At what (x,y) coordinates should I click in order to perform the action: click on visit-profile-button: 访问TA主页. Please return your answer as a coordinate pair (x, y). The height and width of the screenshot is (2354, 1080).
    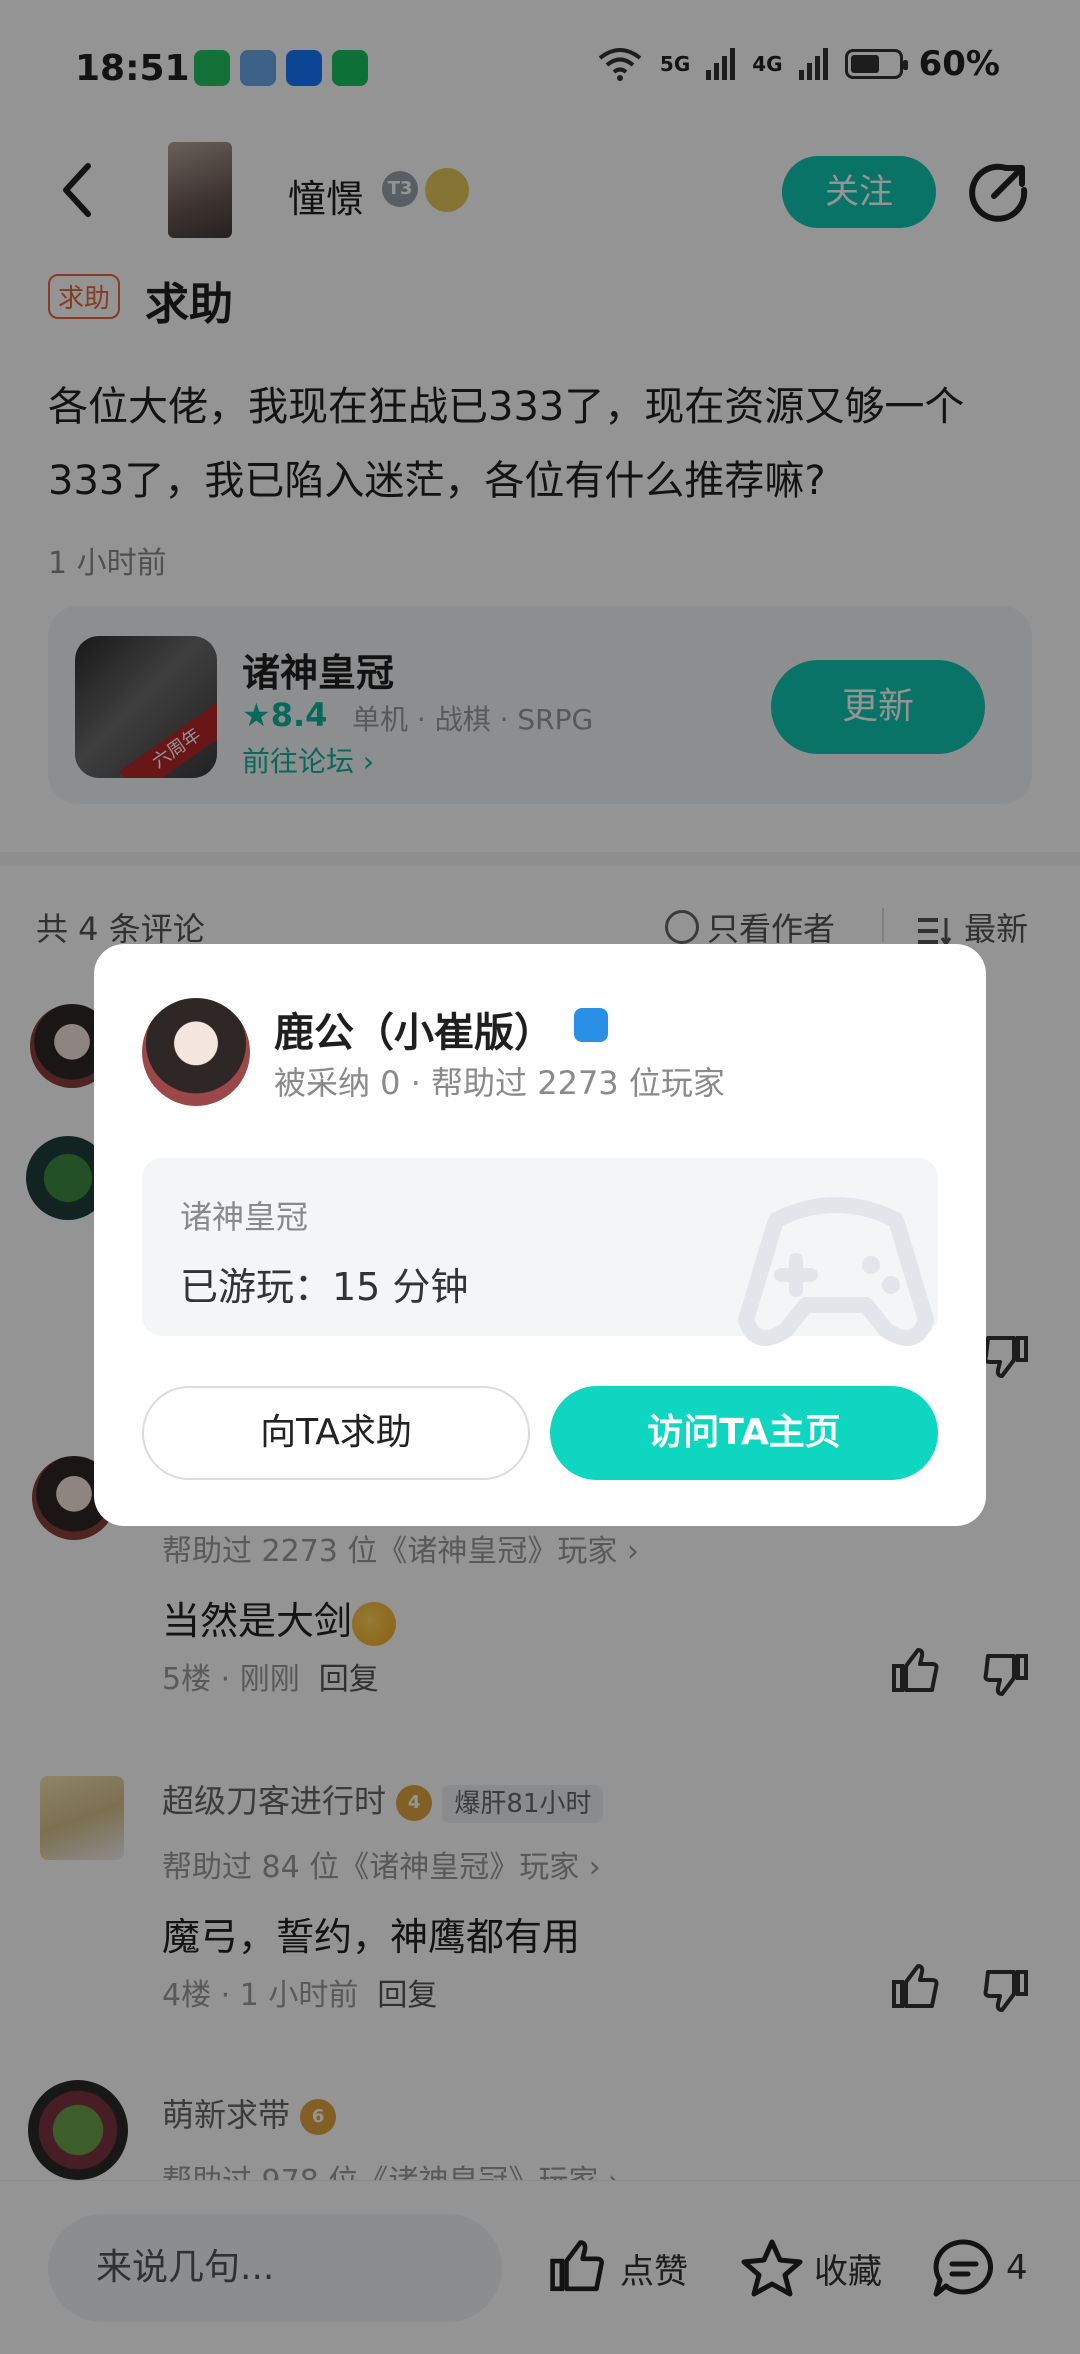
    Looking at the image, I should click on (744, 1433).